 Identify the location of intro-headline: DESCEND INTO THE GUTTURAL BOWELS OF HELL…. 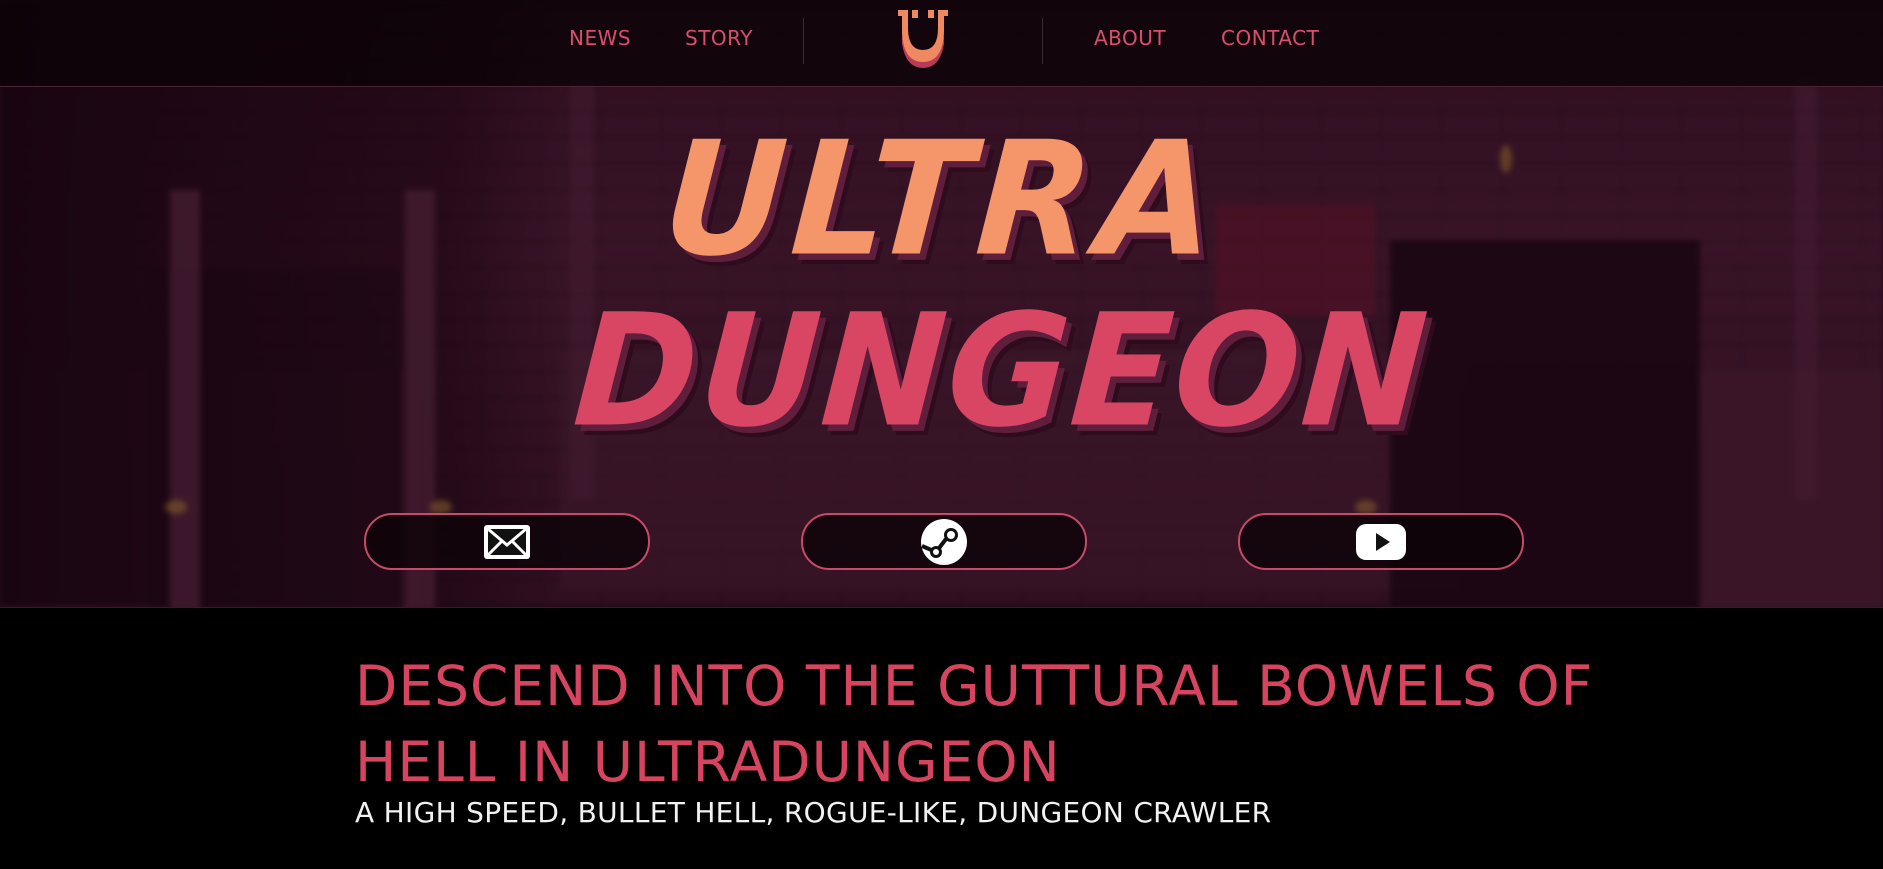
(974, 724).